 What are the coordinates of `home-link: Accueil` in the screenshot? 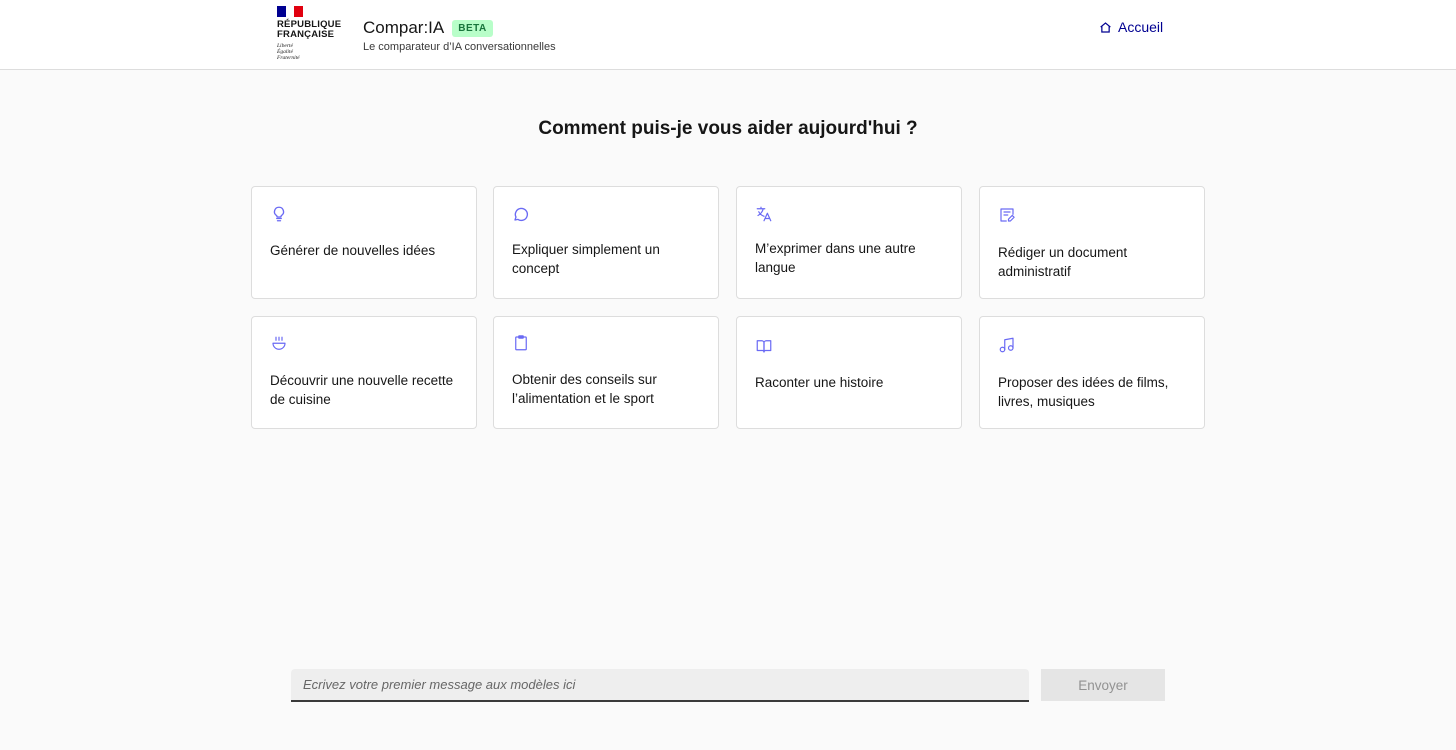 It's located at (1131, 27).